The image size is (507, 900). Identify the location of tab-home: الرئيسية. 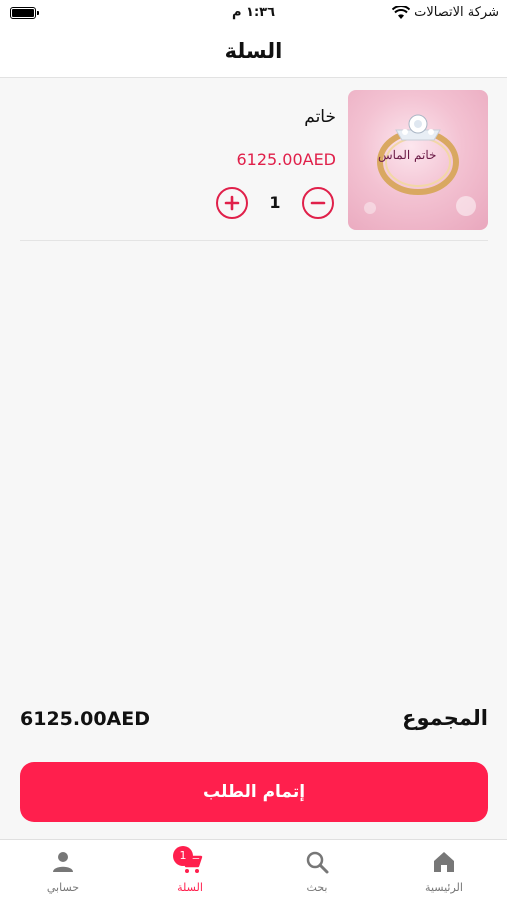
(444, 870).